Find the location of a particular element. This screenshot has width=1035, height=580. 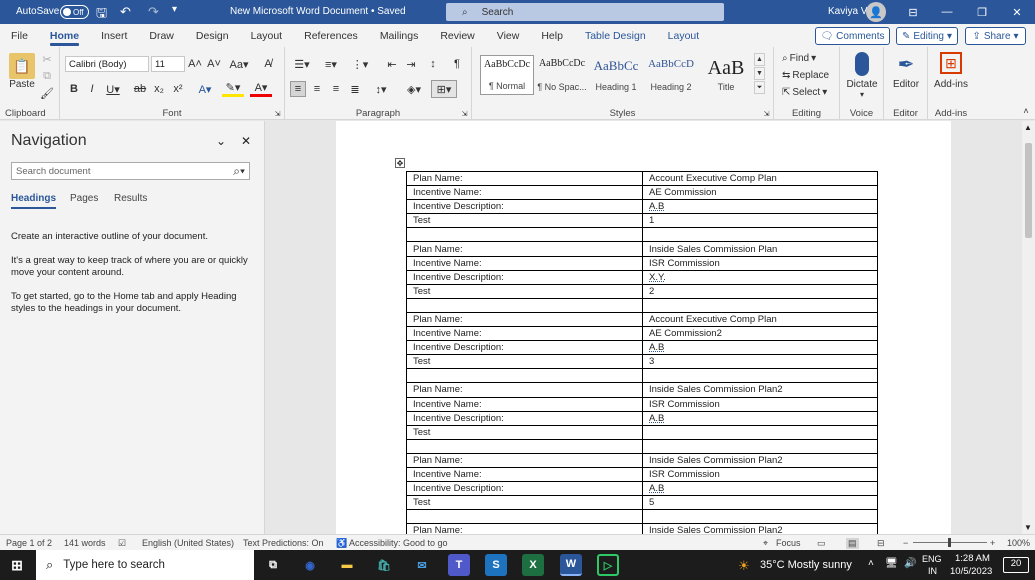

decrease-indent-icon: ⇤ is located at coordinates (392, 64).